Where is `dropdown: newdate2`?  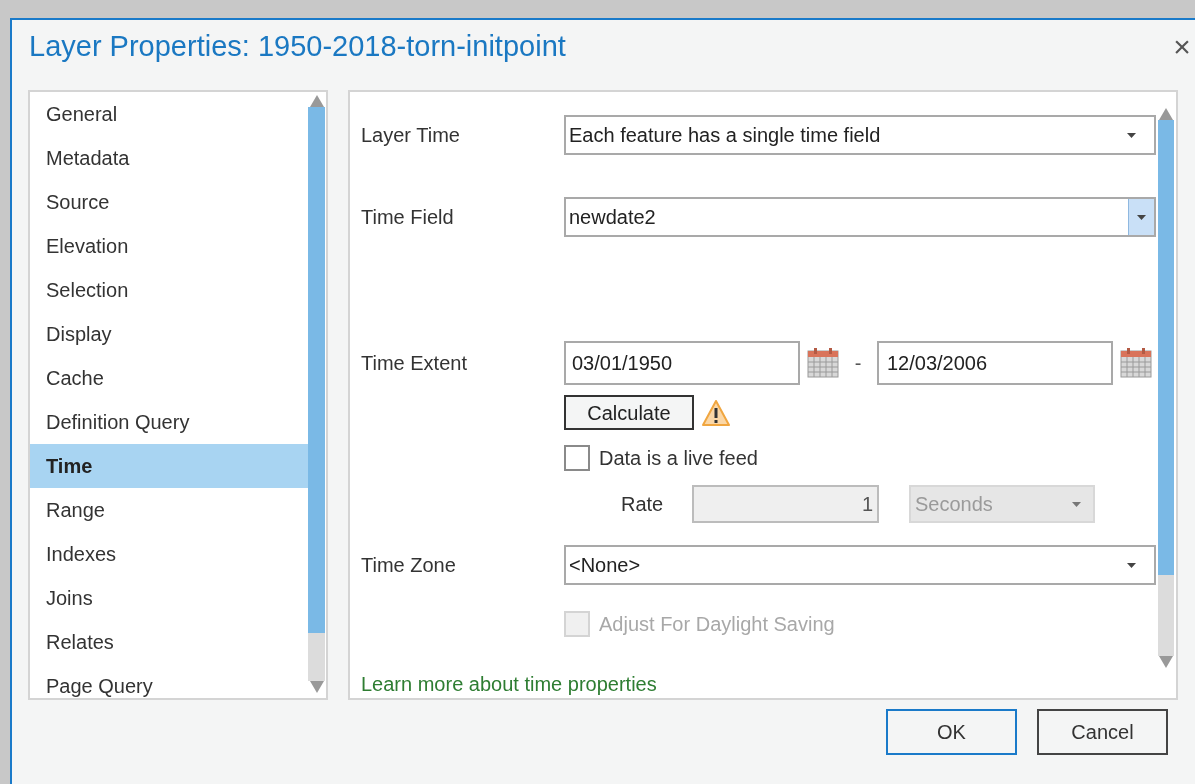 dropdown: newdate2 is located at coordinates (860, 217).